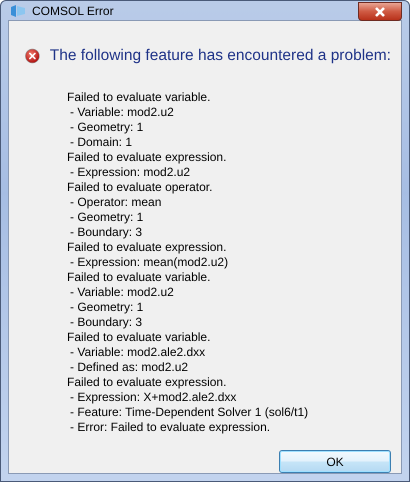 The image size is (410, 482). I want to click on close-icon, so click(380, 11).